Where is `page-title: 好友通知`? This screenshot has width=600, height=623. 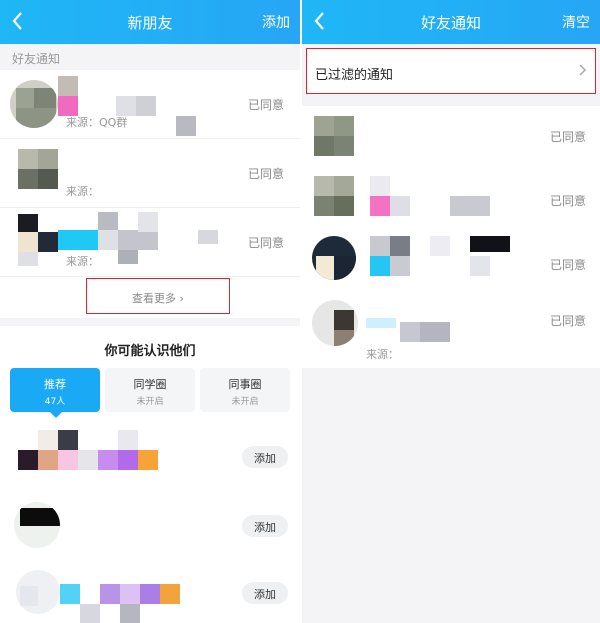
page-title: 好友通知 is located at coordinates (450, 23).